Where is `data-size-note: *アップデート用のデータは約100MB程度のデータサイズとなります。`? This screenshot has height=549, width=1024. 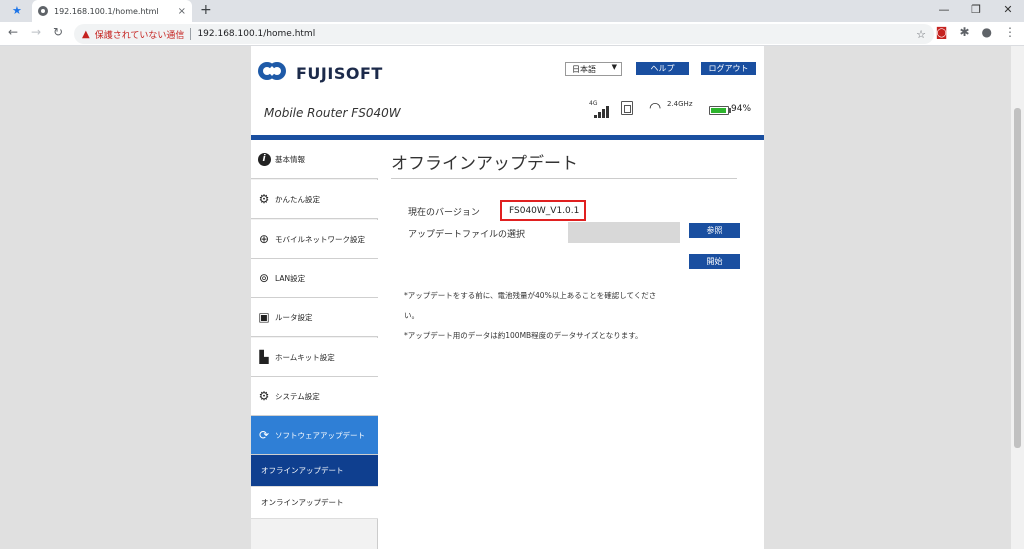
data-size-note: *アップデート用のデータは約100MB程度のデータサイズとなります。 is located at coordinates (523, 335).